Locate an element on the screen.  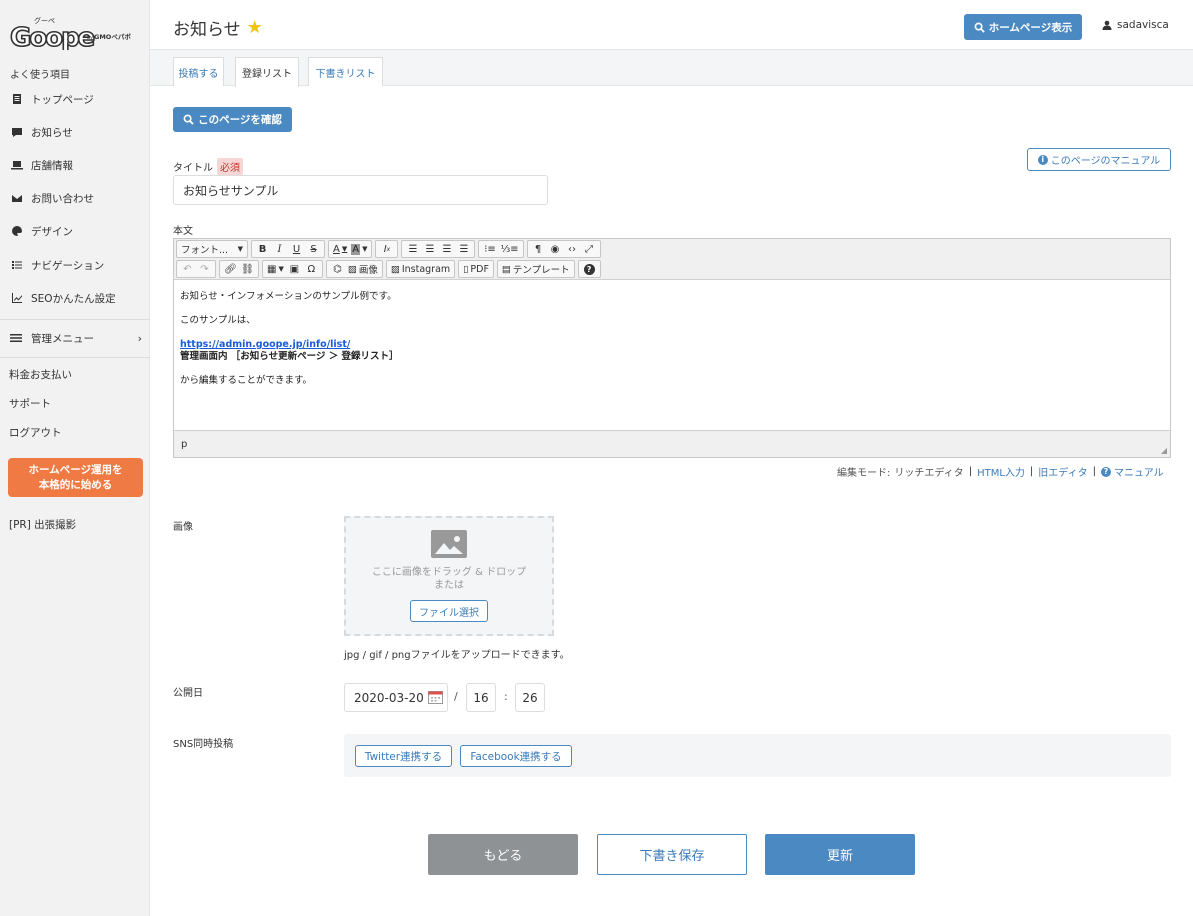
back-button: もどる is located at coordinates (503, 854).